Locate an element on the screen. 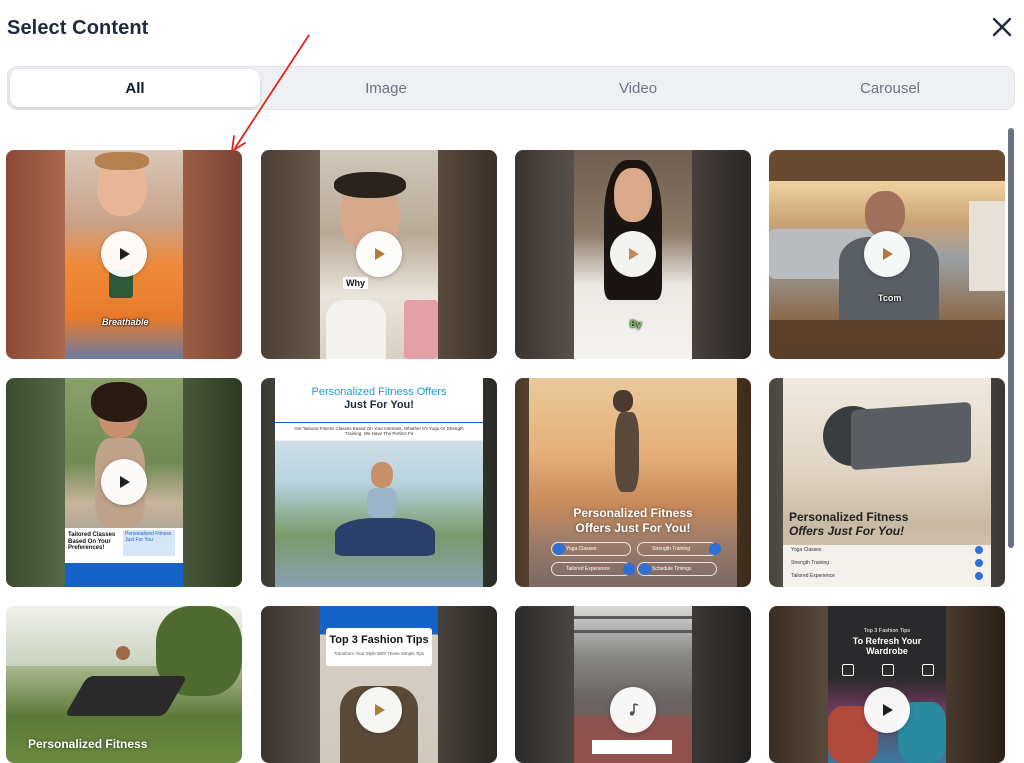 This screenshot has width=1024, height=763. feature-pill: Strength Training is located at coordinates (677, 549).